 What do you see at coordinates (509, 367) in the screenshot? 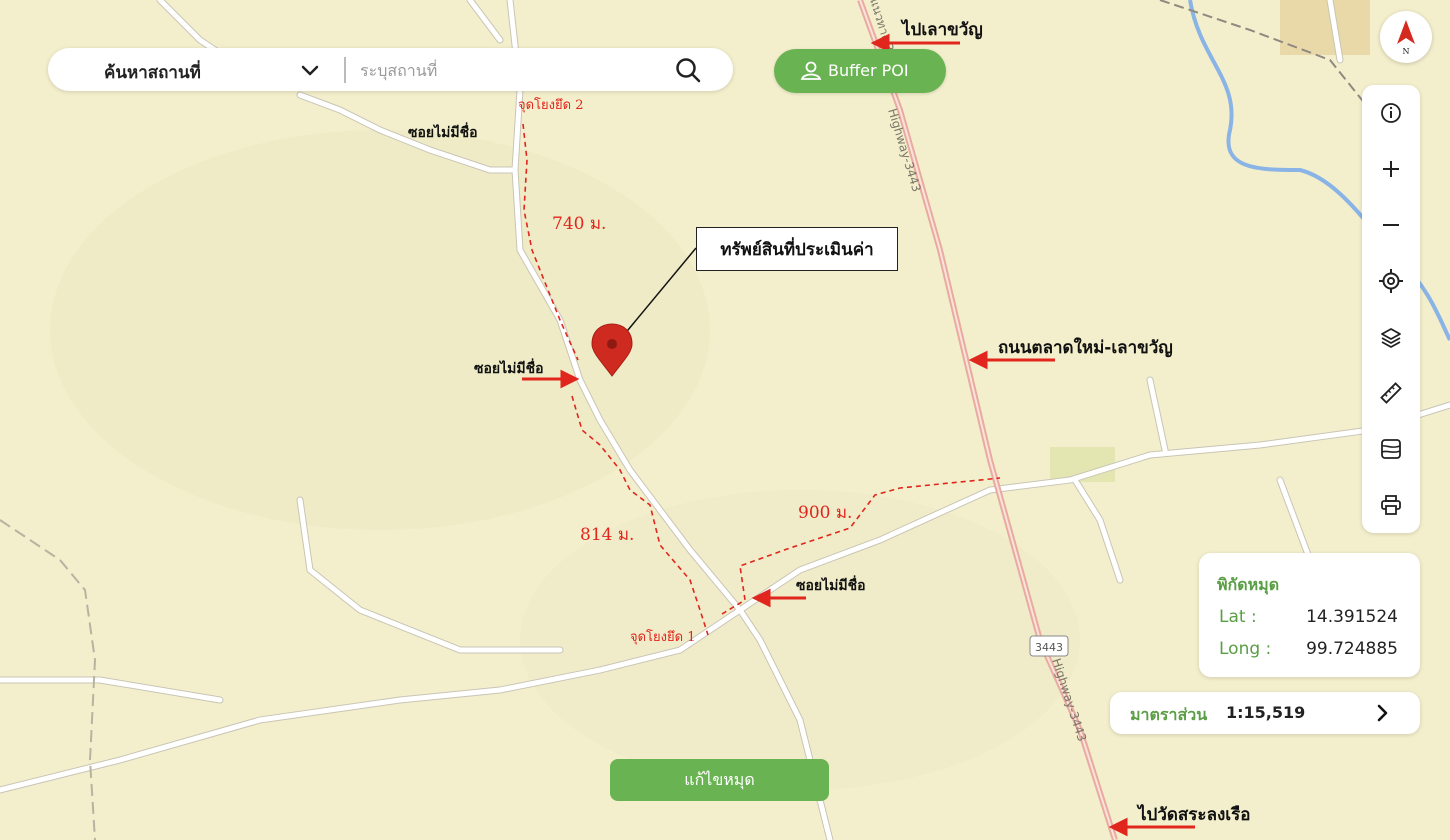
I see `soi-label-2: ซอยไม่มีชื่อ` at bounding box center [509, 367].